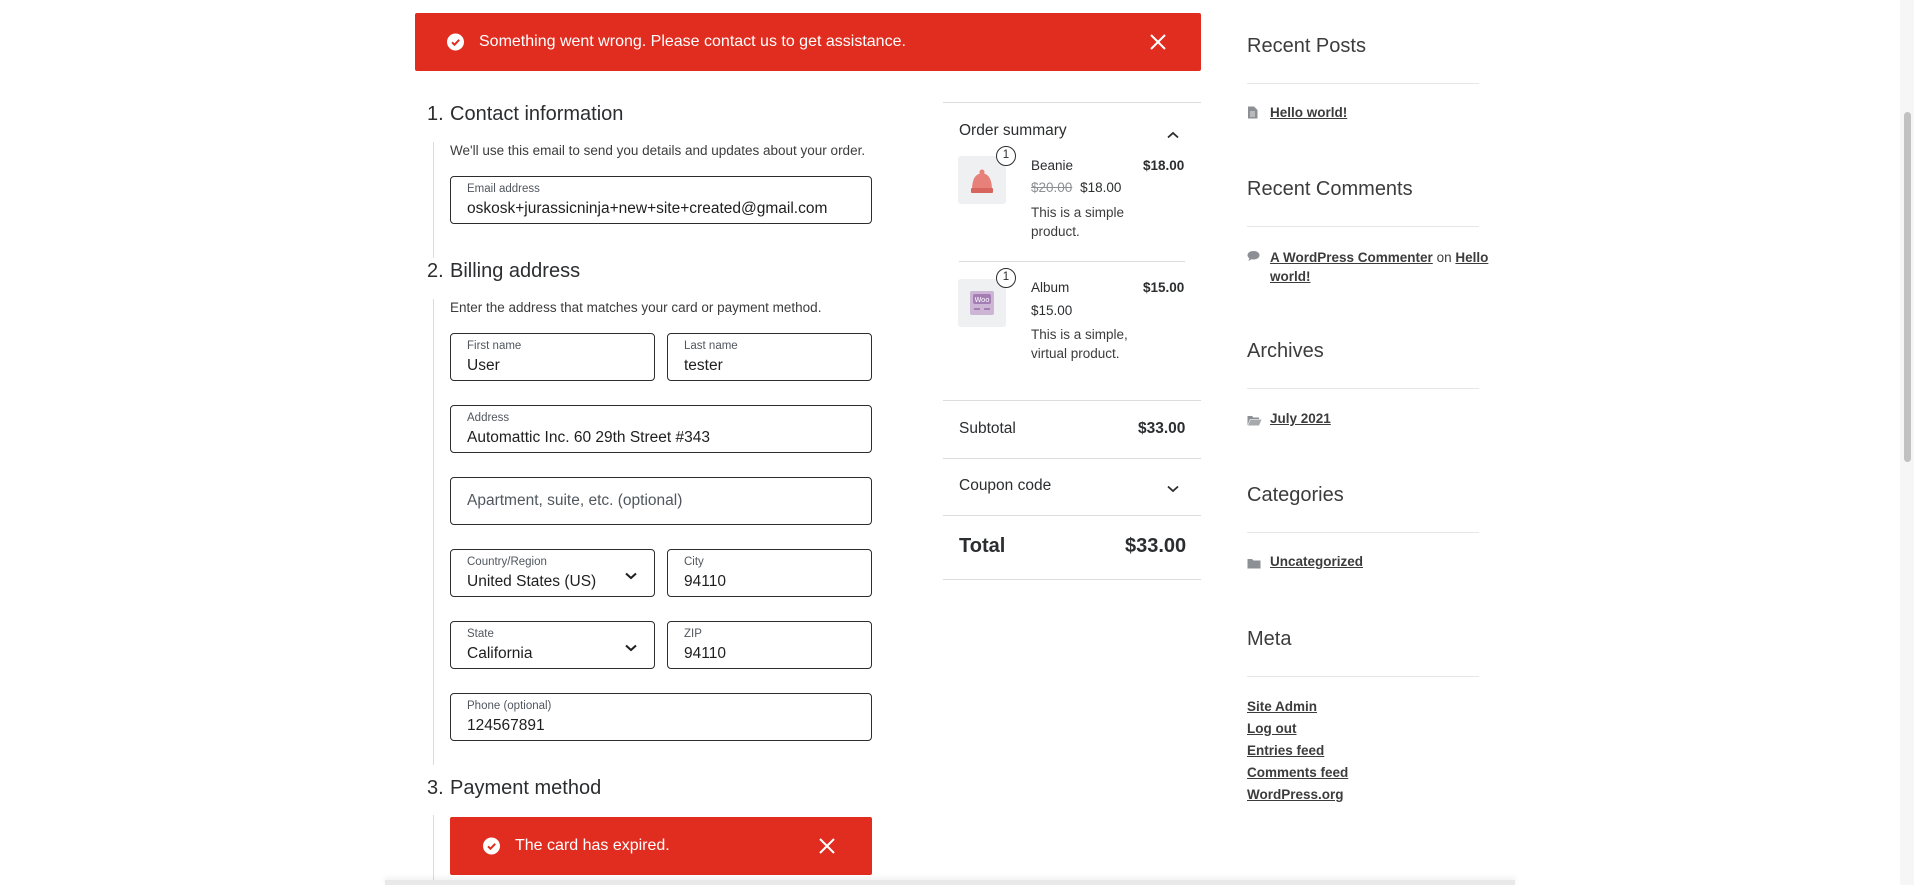 The image size is (1914, 885). What do you see at coordinates (1907, 287) in the screenshot?
I see `scrollbar-thumb` at bounding box center [1907, 287].